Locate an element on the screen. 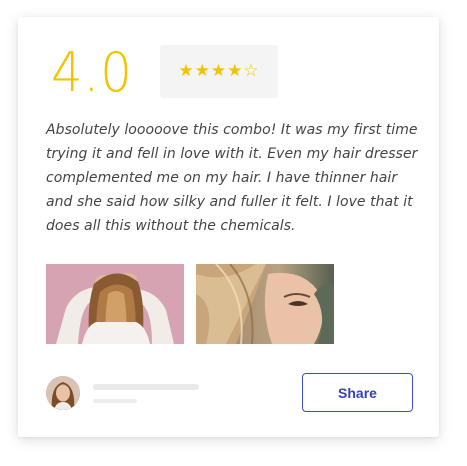  star-rating-box: ★★★★☆ is located at coordinates (219, 71).